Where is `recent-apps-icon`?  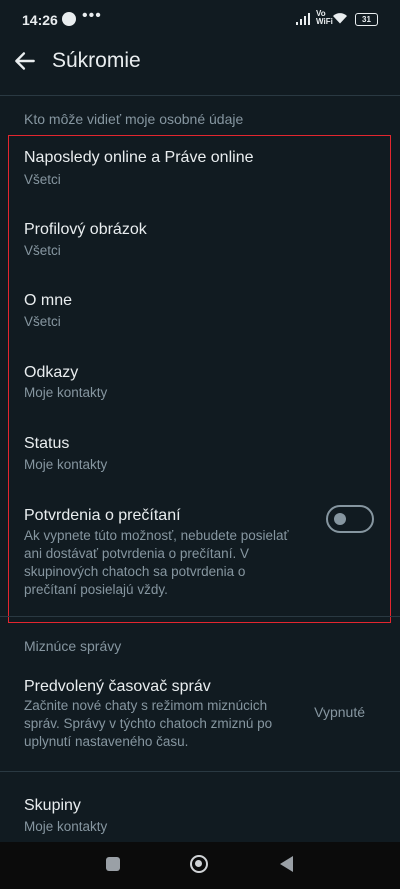
recent-apps-icon is located at coordinates (113, 864).